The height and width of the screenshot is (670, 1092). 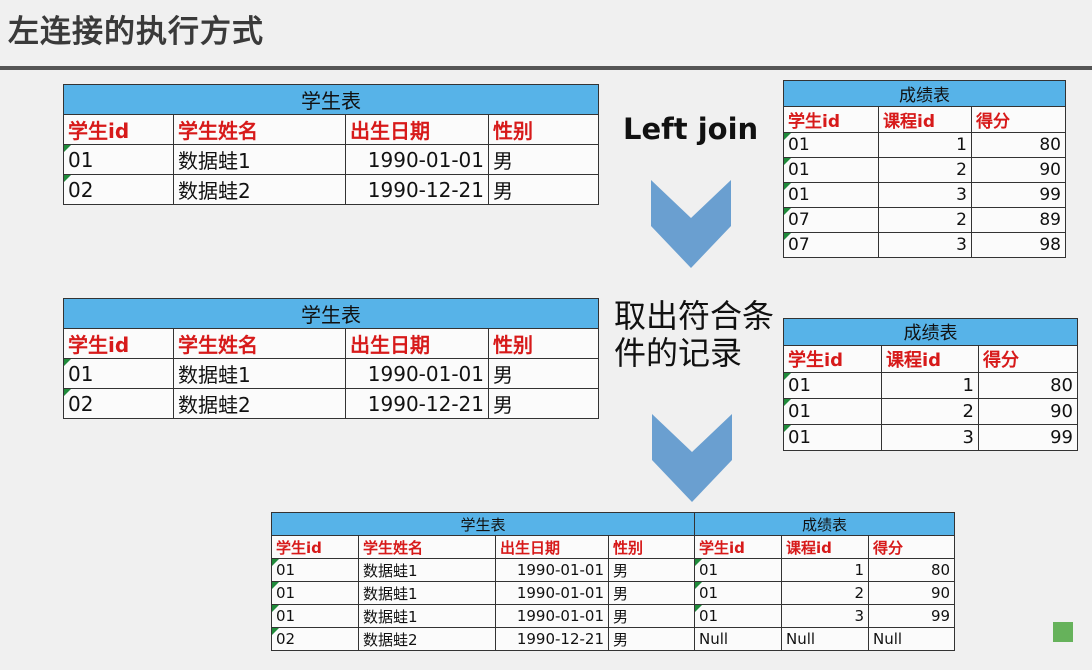 I want to click on table-row: 01 数据蛙1 1990-01-01 男 01 2 90, so click(x=613, y=593).